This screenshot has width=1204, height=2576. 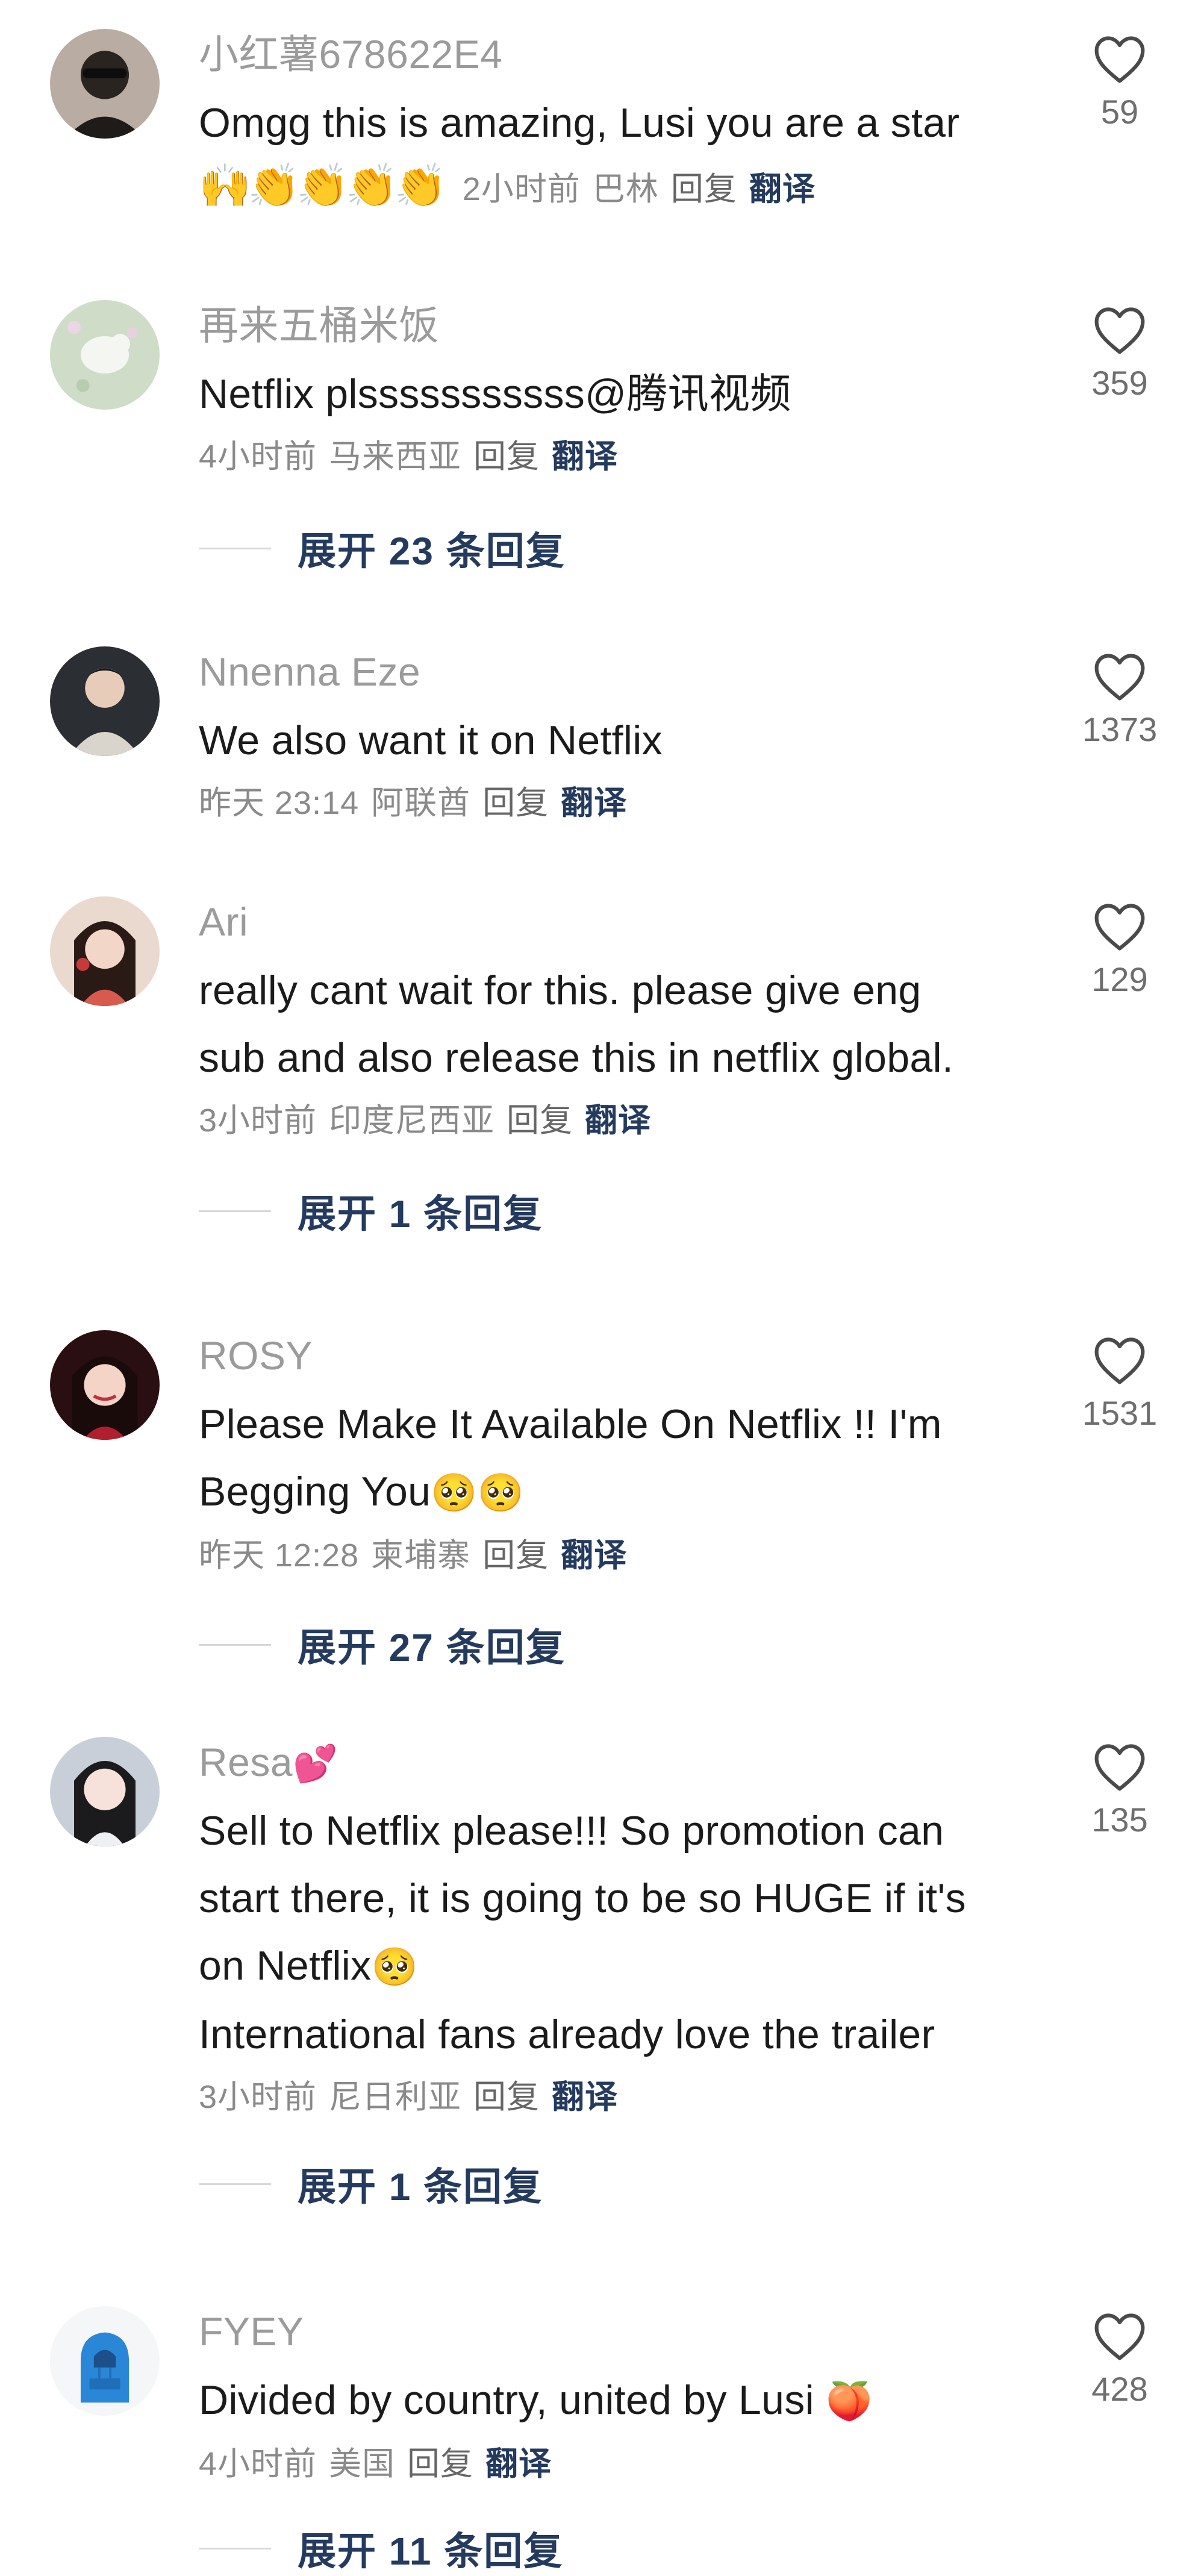 I want to click on comment-time: 昨天 12:28, so click(x=279, y=1556).